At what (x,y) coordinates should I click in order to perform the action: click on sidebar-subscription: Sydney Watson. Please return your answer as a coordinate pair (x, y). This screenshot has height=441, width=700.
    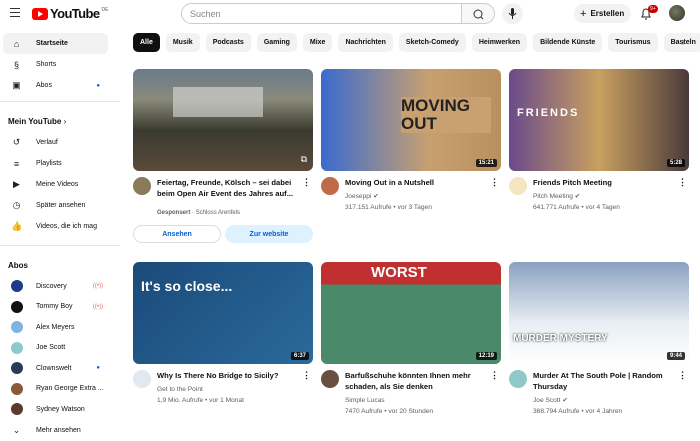
    Looking at the image, I should click on (55, 409).